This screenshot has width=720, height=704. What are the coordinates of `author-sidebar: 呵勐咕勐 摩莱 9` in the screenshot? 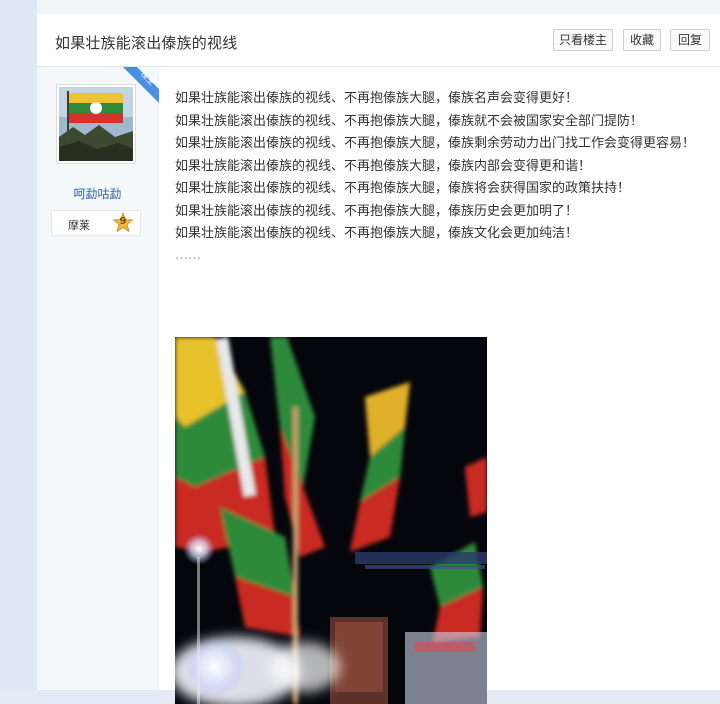 It's located at (98, 378).